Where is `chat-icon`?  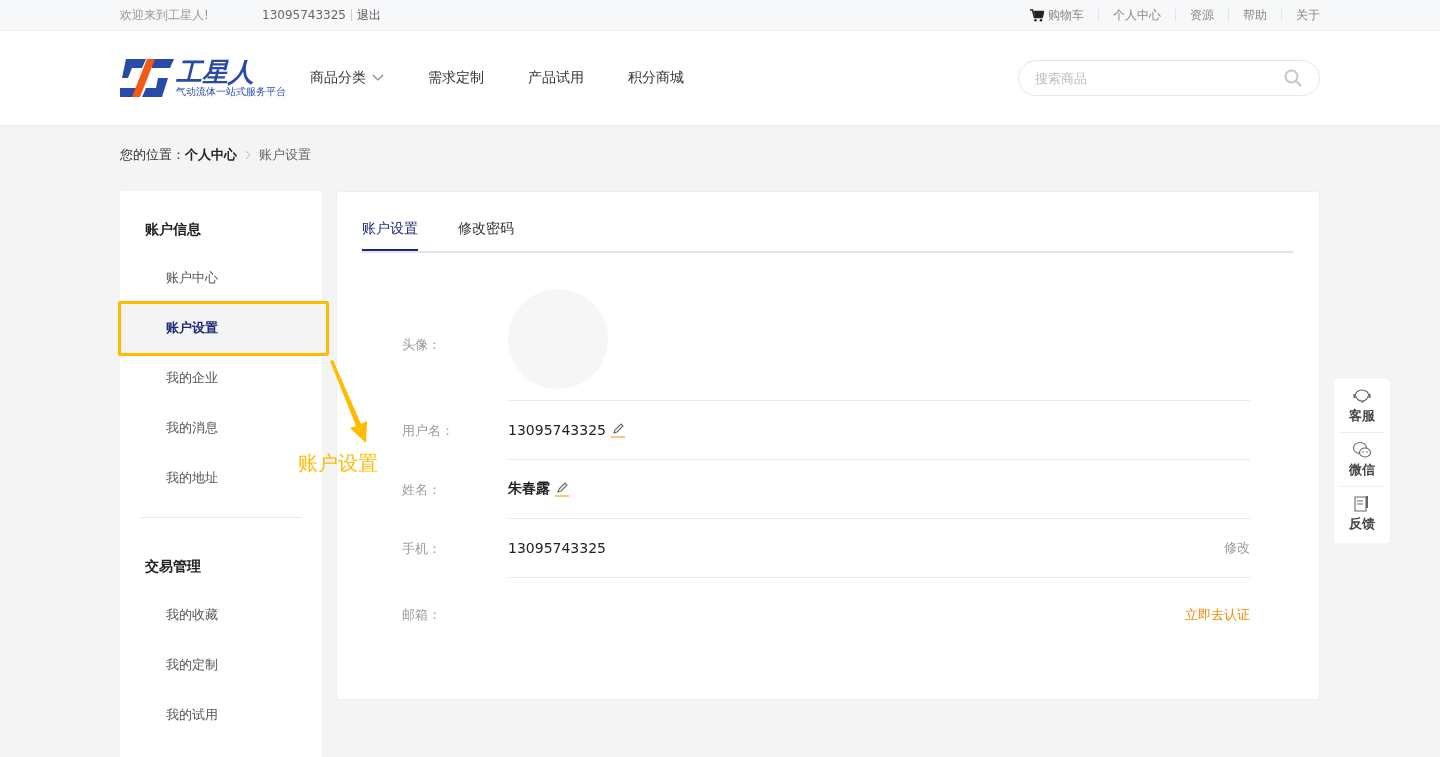 chat-icon is located at coordinates (1362, 450).